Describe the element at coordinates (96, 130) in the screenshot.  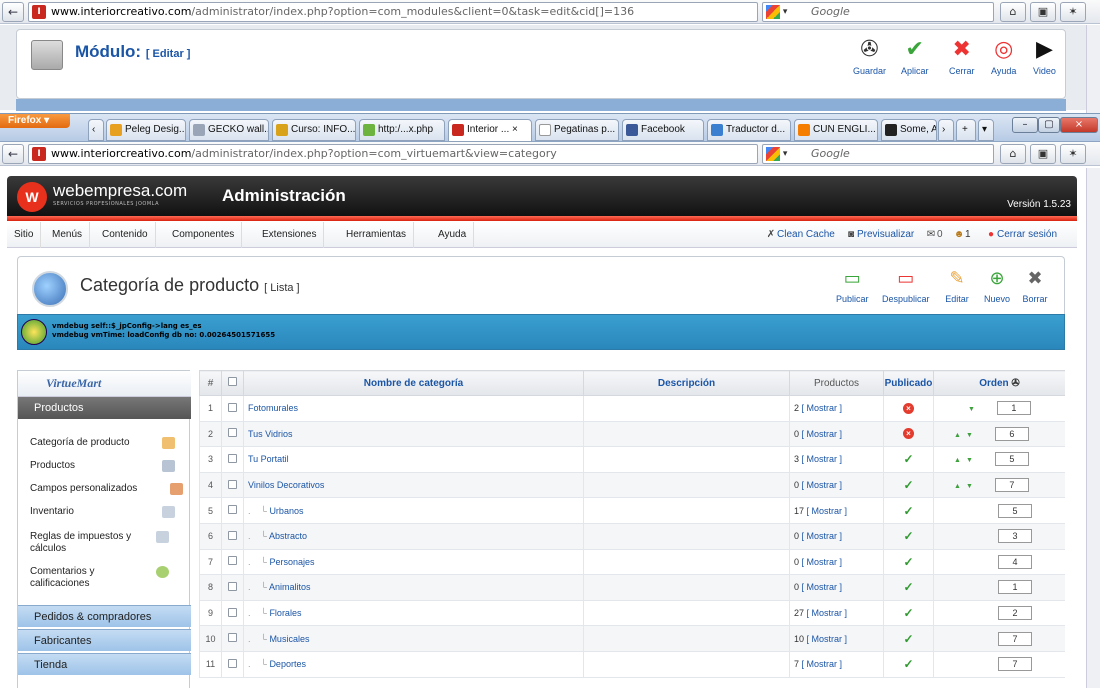
I see `tab-scroll-left: ‹` at that location.